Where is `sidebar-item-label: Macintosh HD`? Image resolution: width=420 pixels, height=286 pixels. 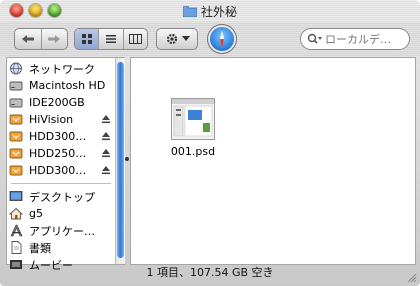 sidebar-item-label: Macintosh HD is located at coordinates (67, 85).